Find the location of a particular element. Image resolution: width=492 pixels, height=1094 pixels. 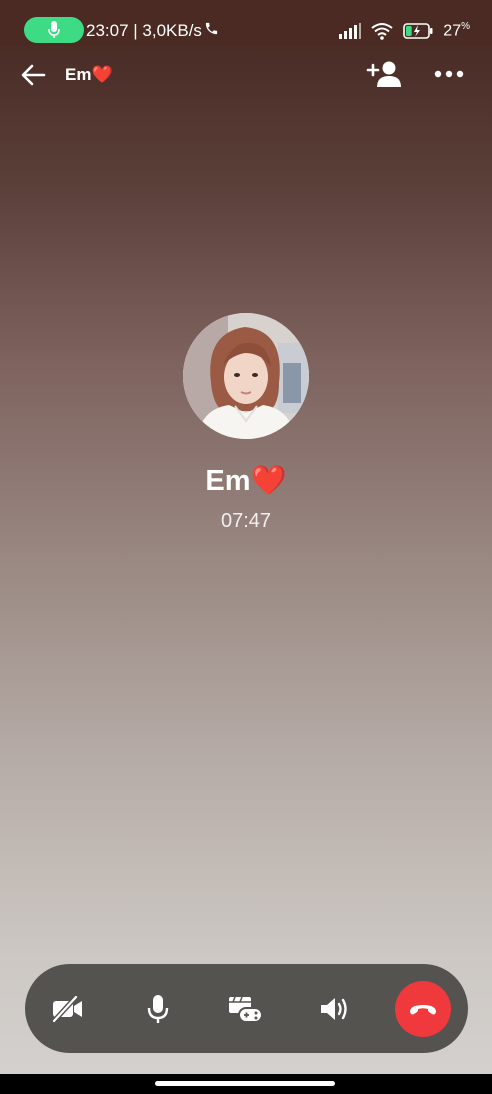

battery-icon is located at coordinates (418, 31).